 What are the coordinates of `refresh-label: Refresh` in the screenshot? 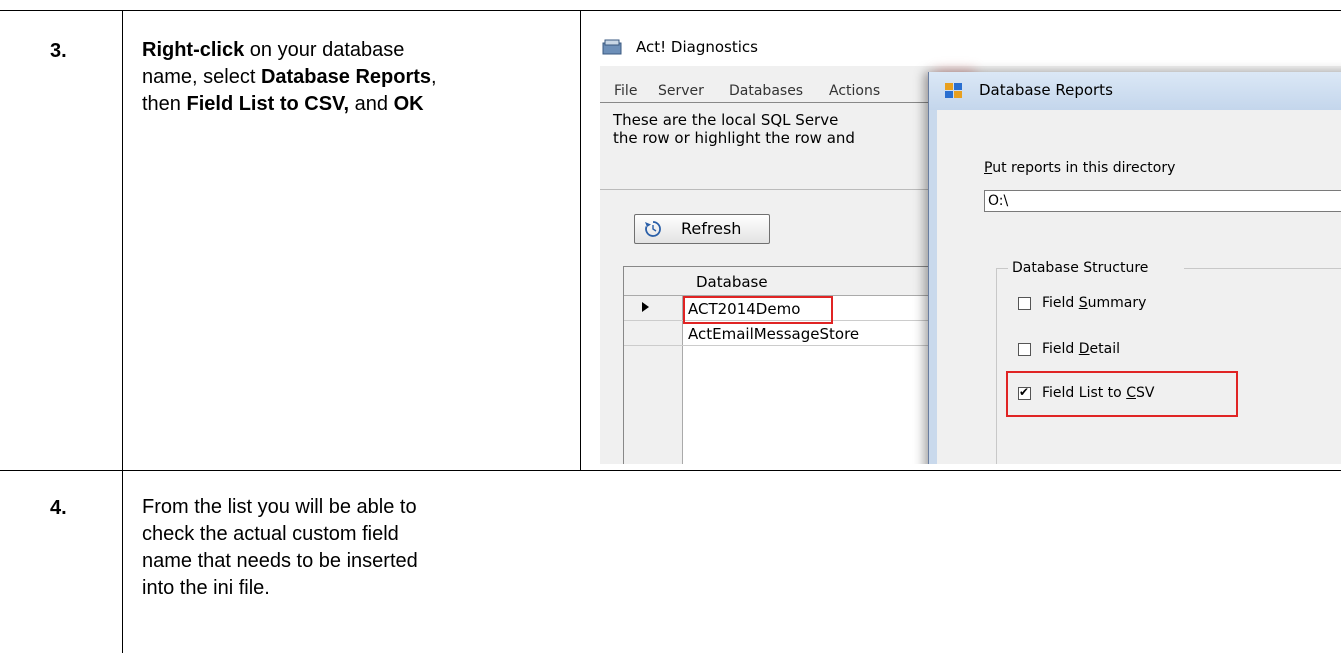 It's located at (711, 228).